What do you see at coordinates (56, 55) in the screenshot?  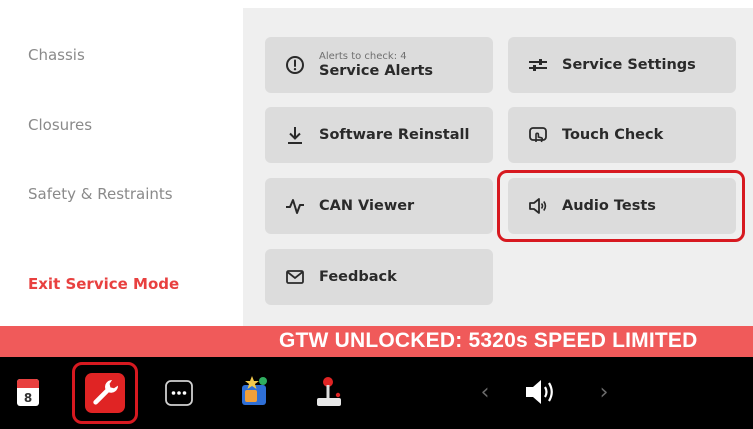 I see `sidebar-item-chassis: Chassis` at bounding box center [56, 55].